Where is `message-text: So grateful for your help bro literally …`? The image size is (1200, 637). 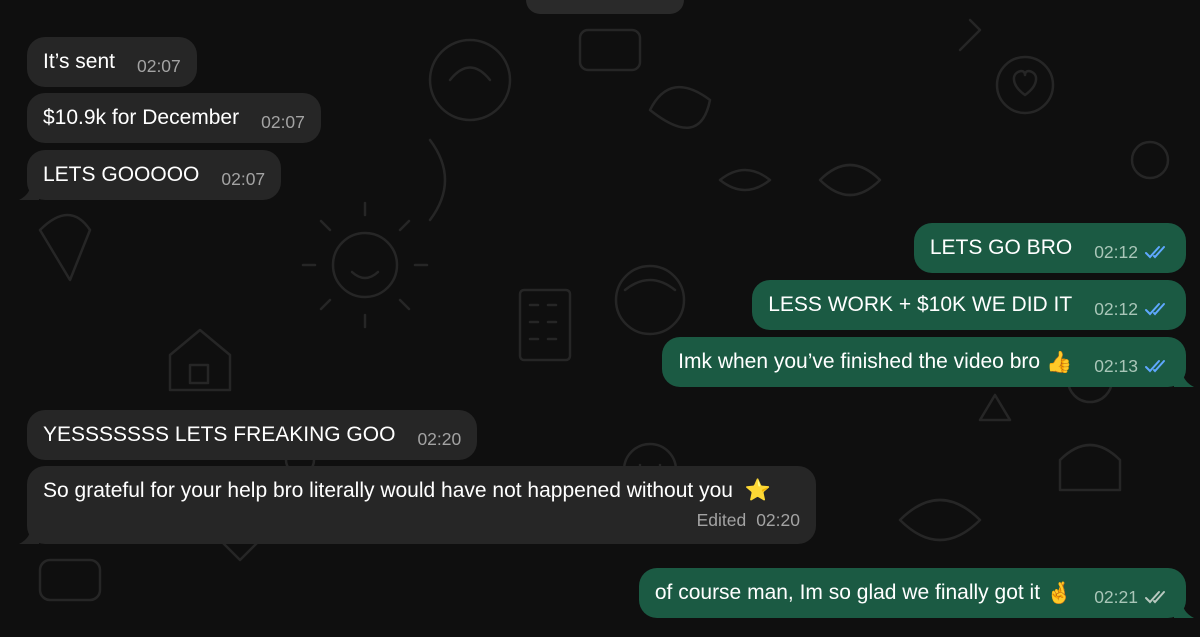 message-text: So grateful for your help bro literally … is located at coordinates (388, 490).